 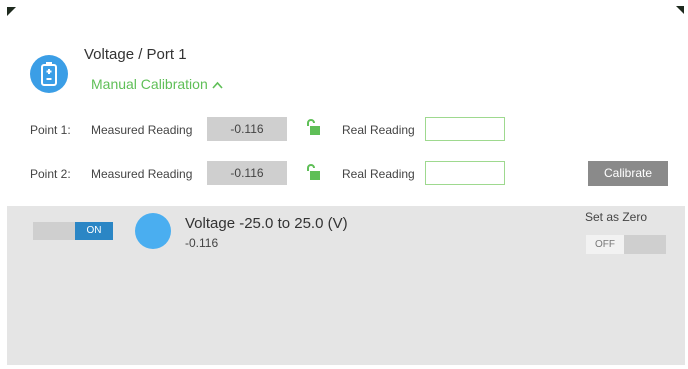 I want to click on page-title: Voltage / Port 1, so click(x=135, y=54).